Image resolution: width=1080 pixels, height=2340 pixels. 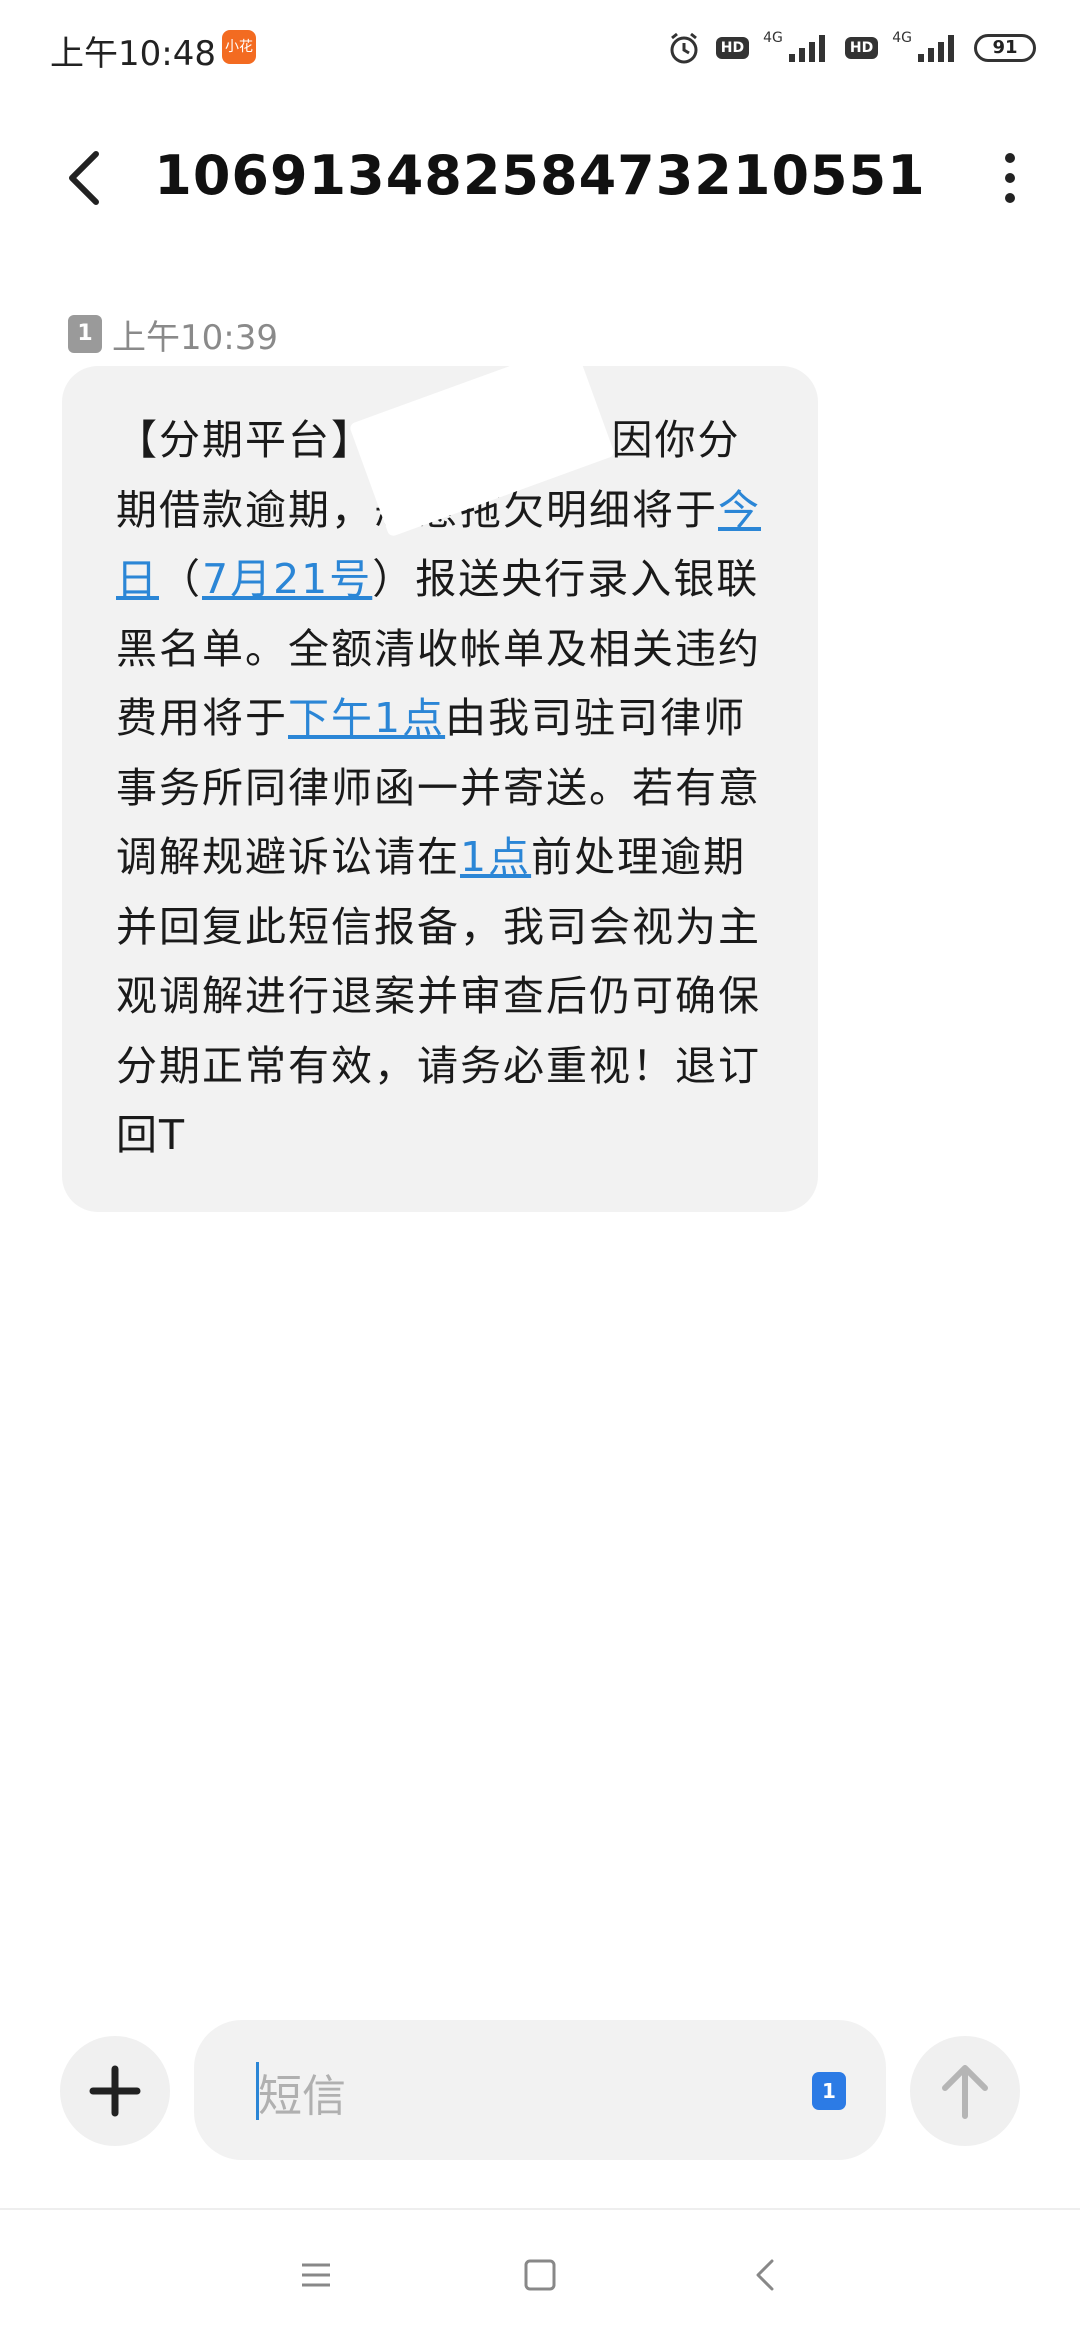 I want to click on message-meta: 1 上午10:39, so click(x=173, y=336).